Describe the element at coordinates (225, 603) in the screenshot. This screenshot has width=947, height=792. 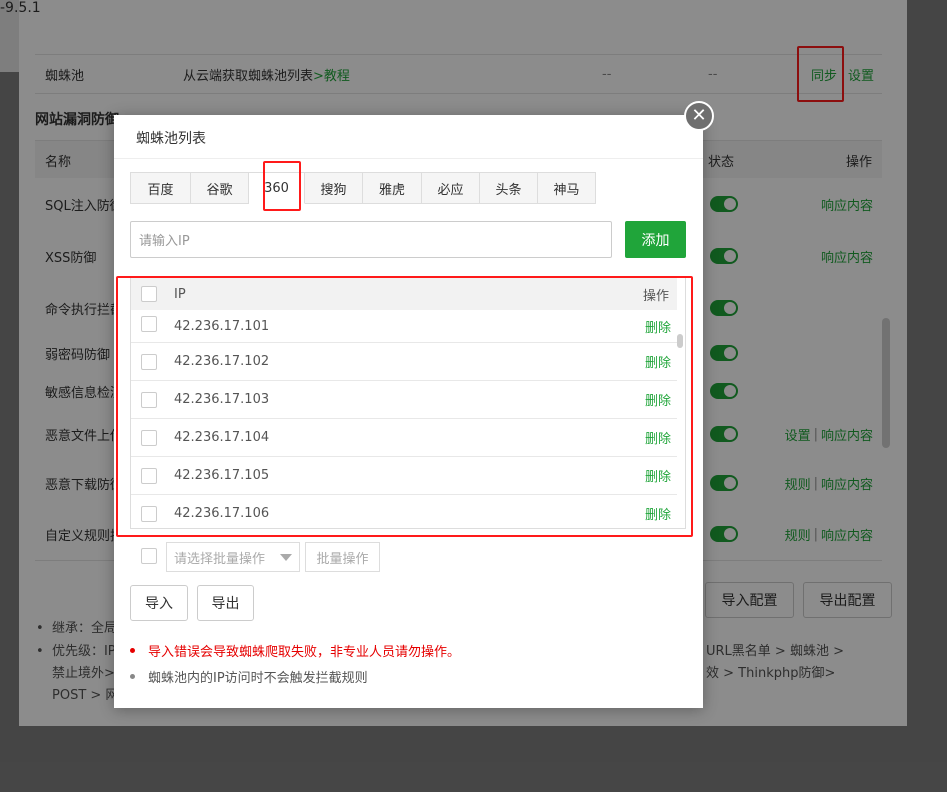
I see `export-button: 导出` at that location.